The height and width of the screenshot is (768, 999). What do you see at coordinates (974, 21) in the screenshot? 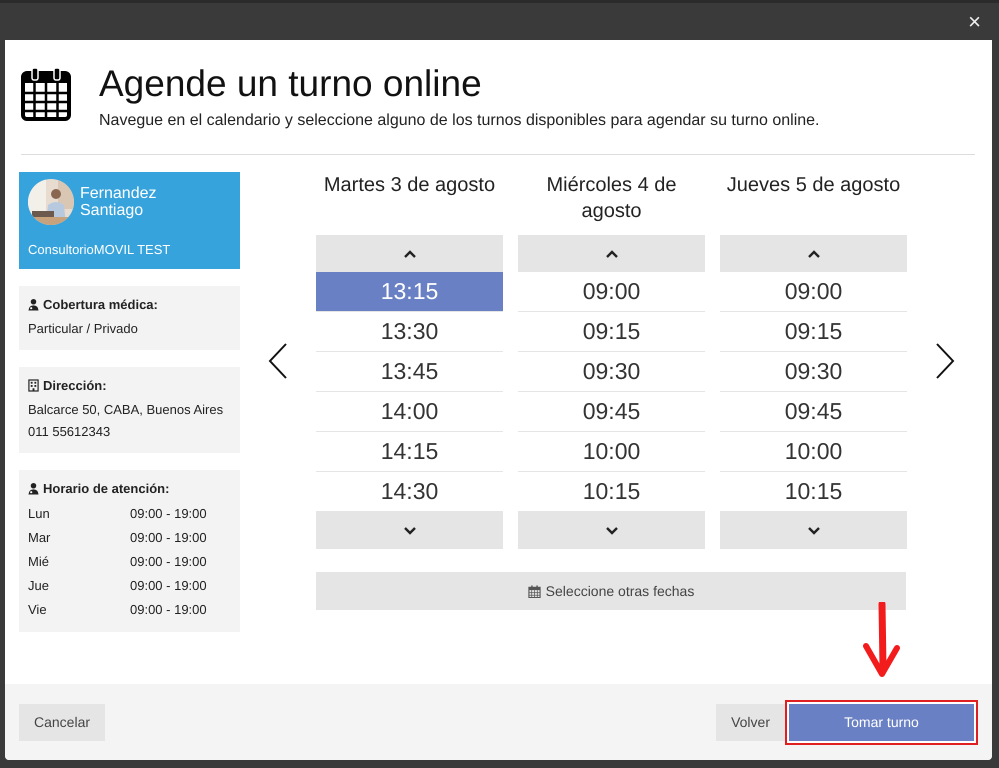
I see `close-button: ×` at bounding box center [974, 21].